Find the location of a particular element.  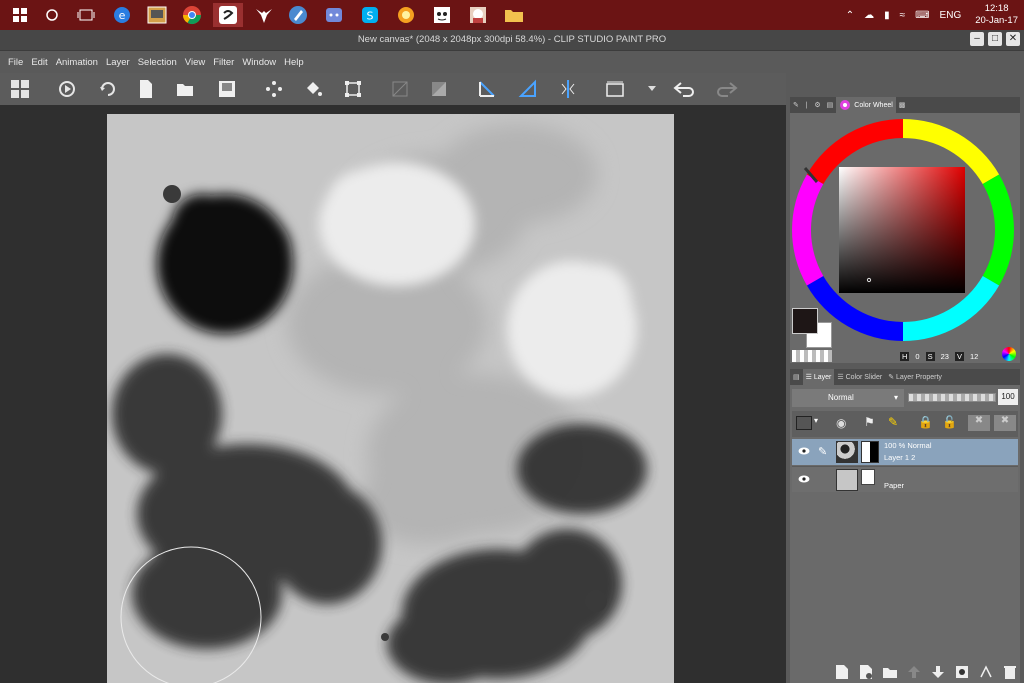

windows-start-icon is located at coordinates (20, 15).